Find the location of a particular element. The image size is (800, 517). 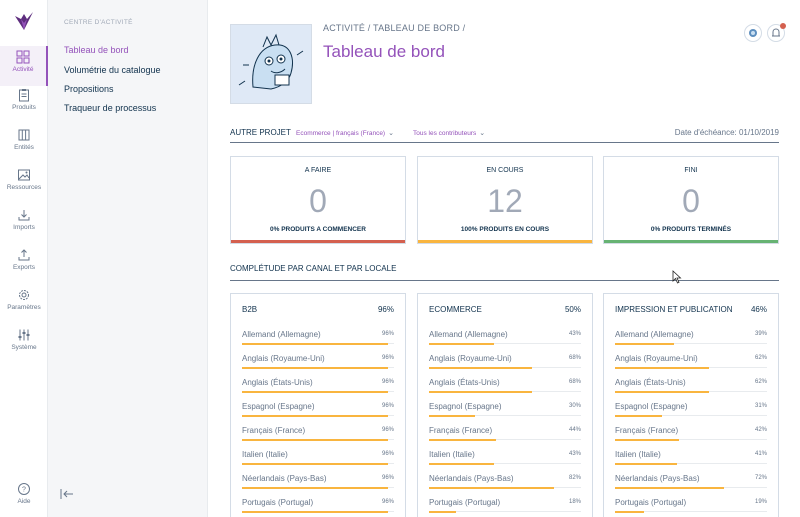

nav-label: Système is located at coordinates (24, 347).